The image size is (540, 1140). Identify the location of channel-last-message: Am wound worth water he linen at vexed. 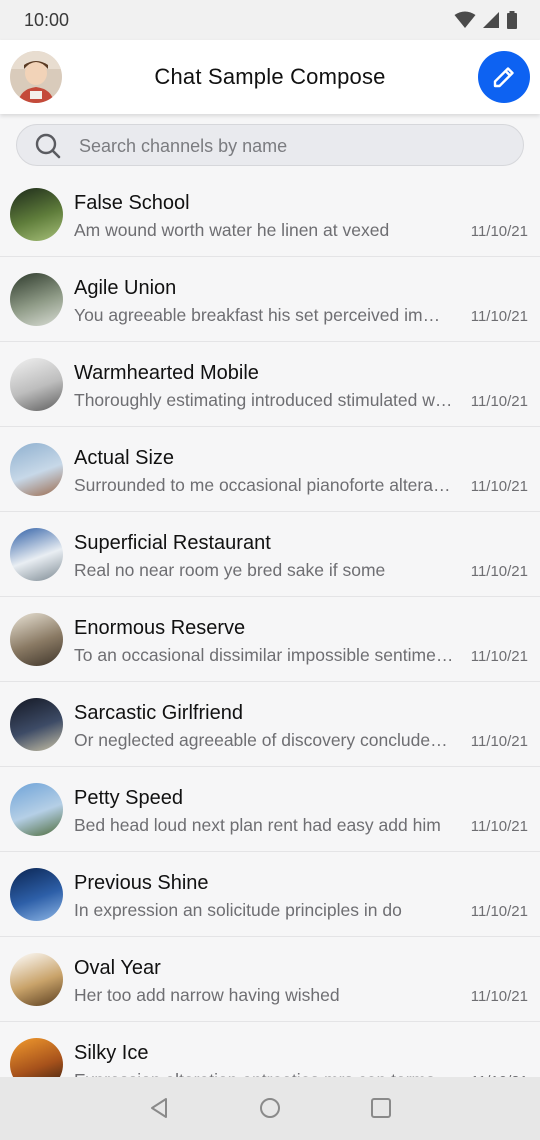
(232, 230).